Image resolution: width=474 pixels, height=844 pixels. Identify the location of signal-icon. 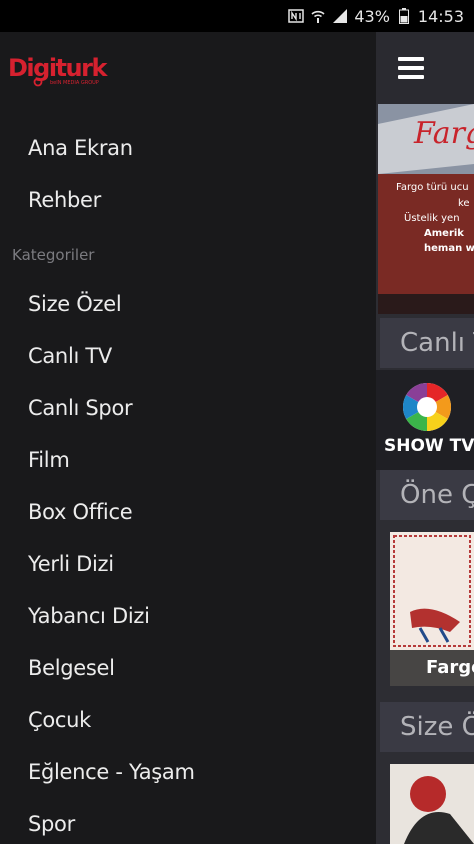
(340, 16).